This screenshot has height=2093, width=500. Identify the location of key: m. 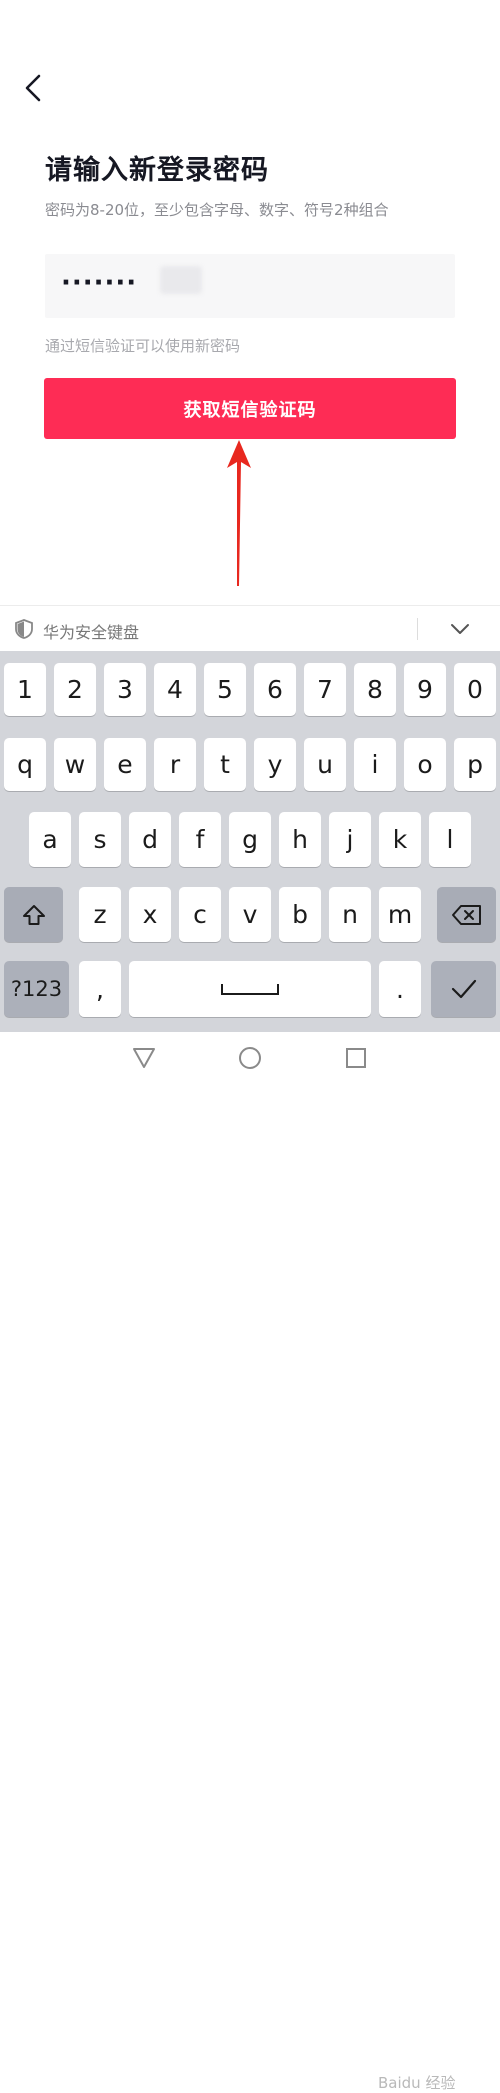
(400, 914).